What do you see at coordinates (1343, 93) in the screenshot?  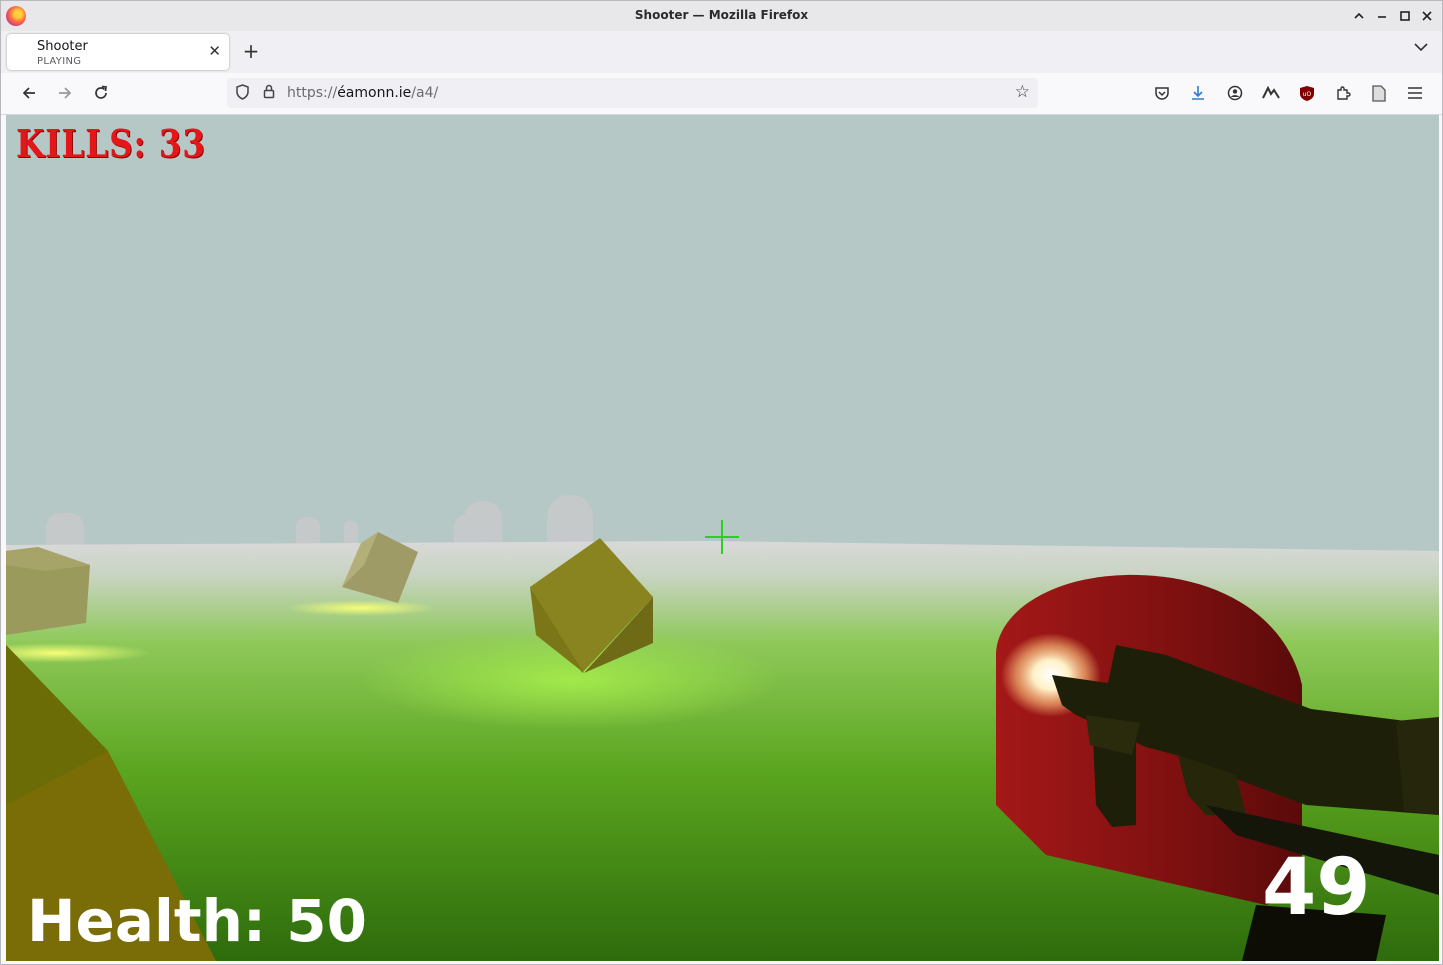 I see `extensions-puzzle-icon` at bounding box center [1343, 93].